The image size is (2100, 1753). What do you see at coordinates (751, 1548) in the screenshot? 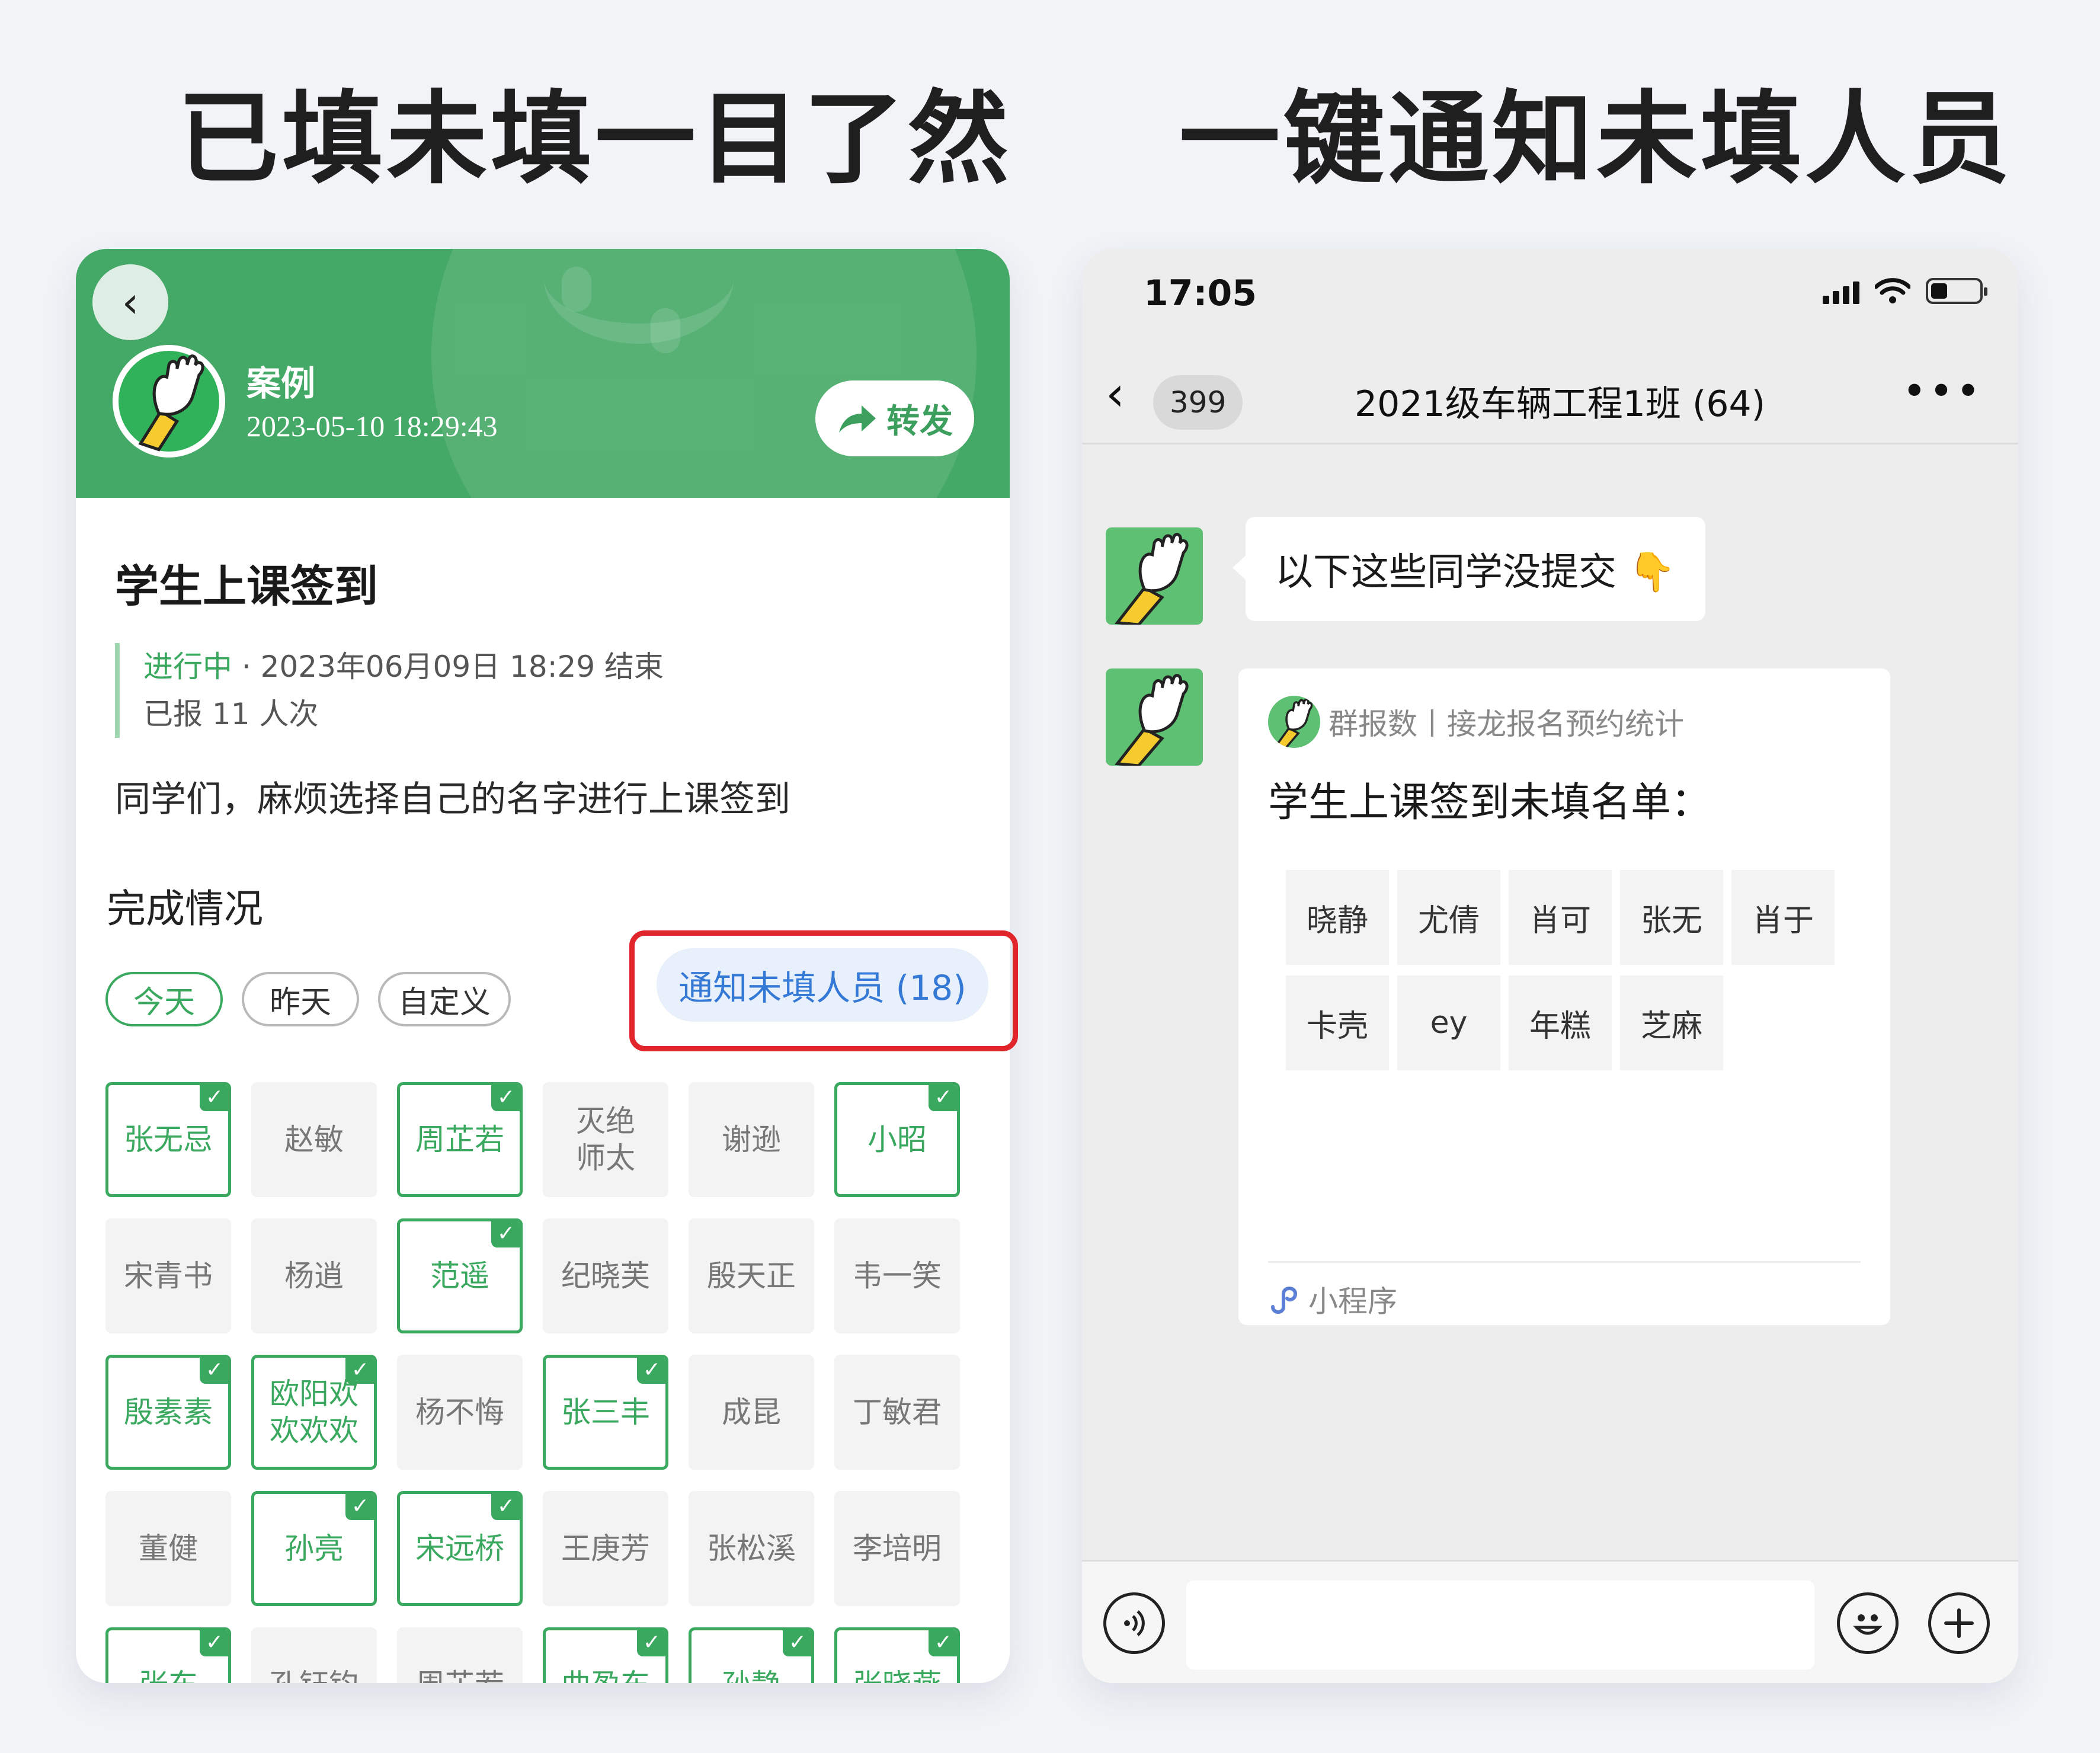
I see `member-cell: 张松溪` at bounding box center [751, 1548].